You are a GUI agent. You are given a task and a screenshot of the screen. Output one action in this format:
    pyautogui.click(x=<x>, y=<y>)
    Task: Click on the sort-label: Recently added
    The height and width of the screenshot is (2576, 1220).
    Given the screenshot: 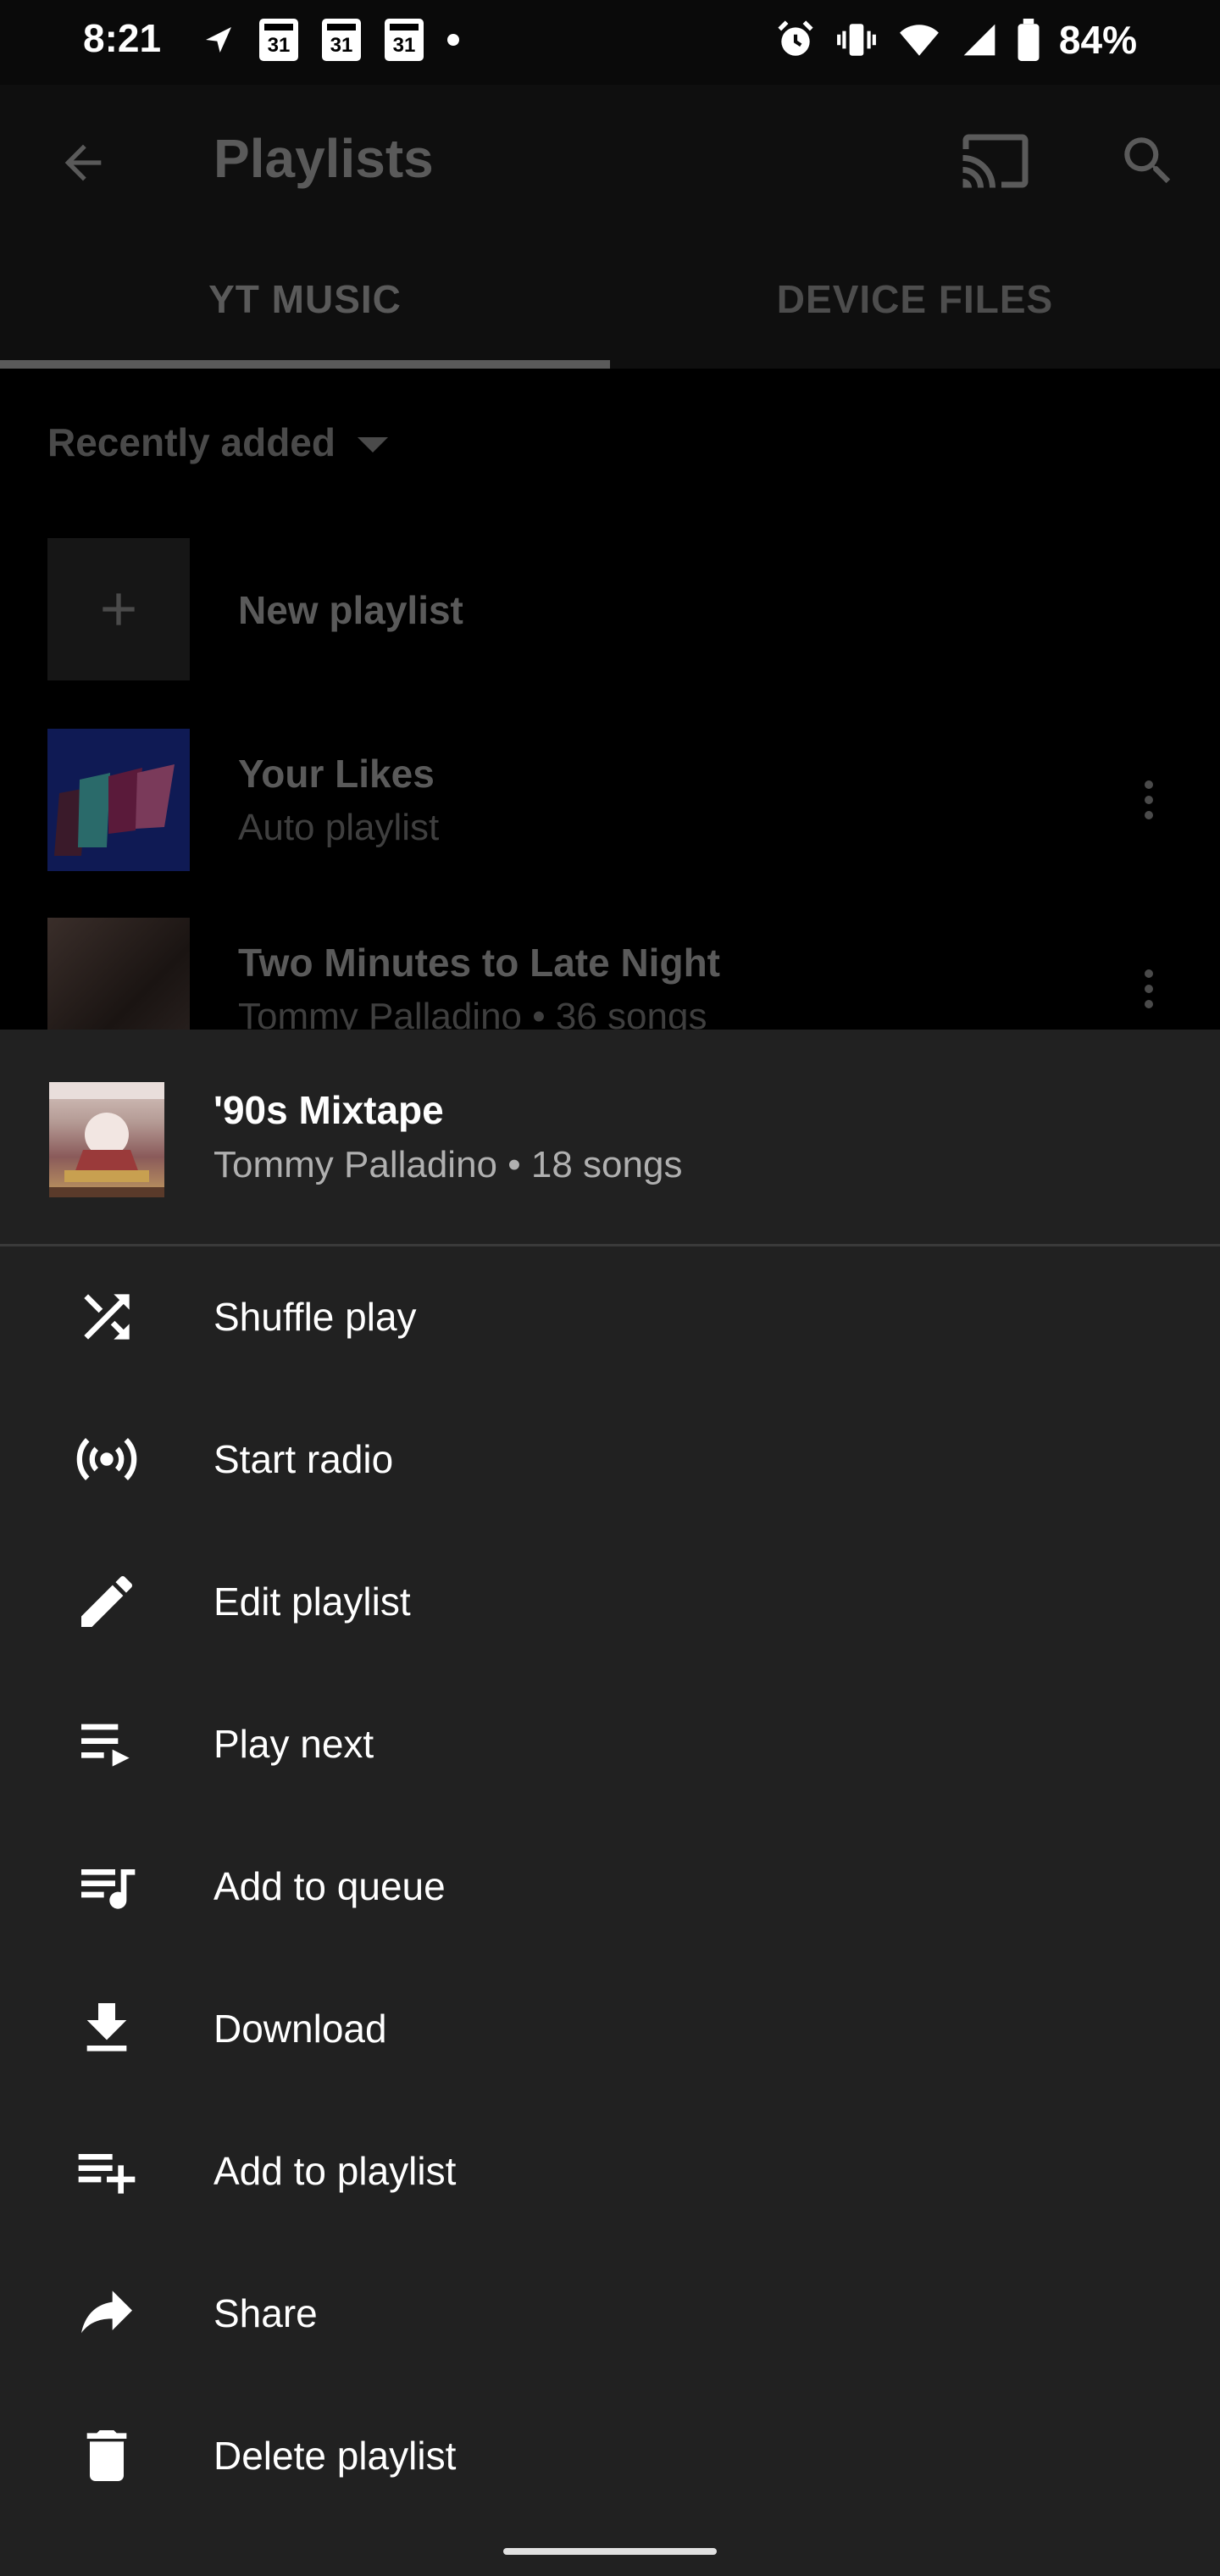 What is the action you would take?
    pyautogui.click(x=191, y=442)
    